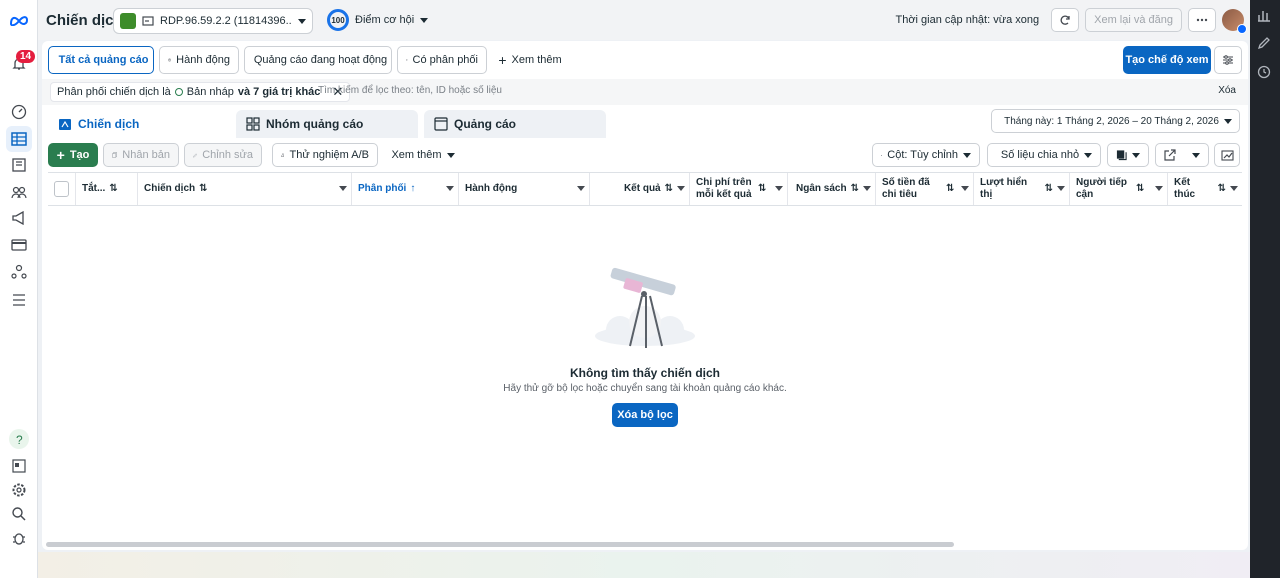 The height and width of the screenshot is (578, 1280). I want to click on columns-dropdown: Cột: Tùy chỉnh, so click(926, 155).